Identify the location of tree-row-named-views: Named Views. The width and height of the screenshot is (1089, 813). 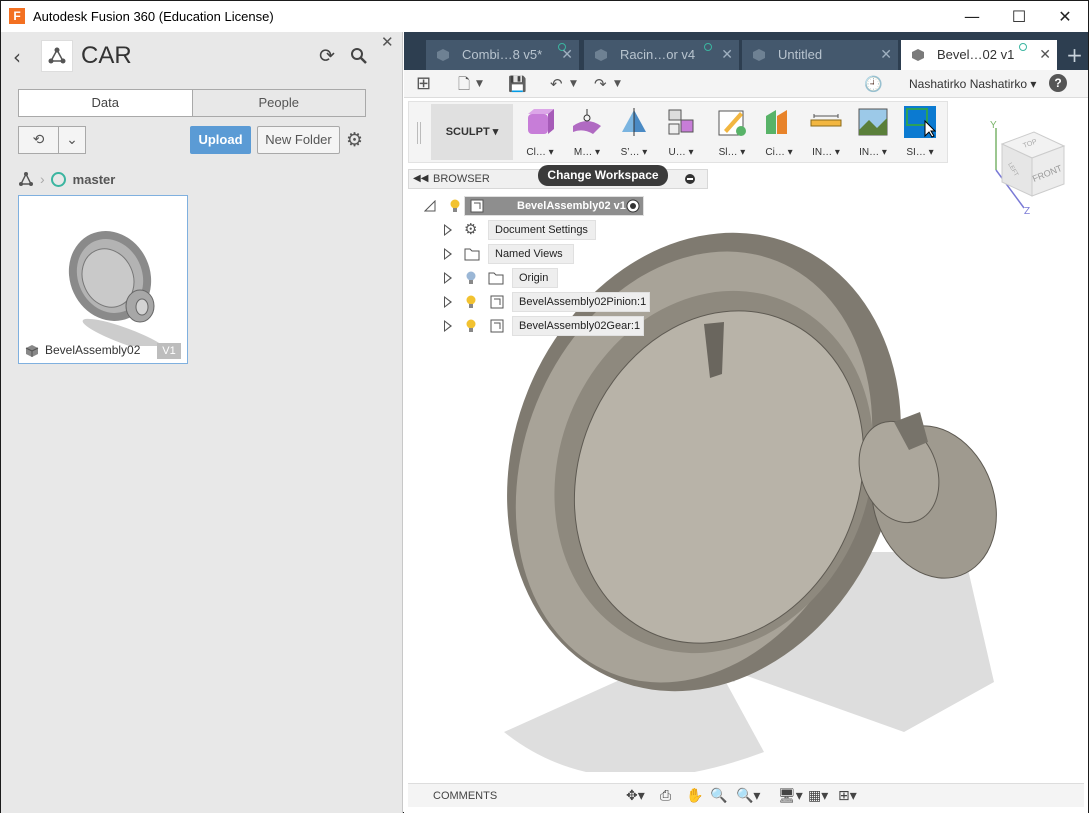
(554, 254).